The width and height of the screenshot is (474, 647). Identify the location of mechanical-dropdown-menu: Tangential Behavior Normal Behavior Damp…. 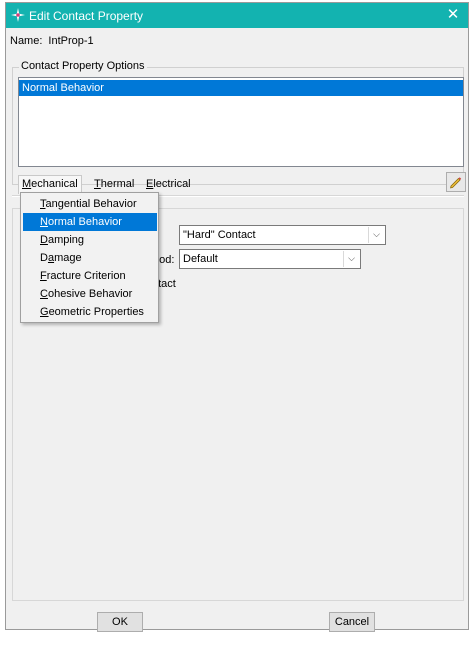
(89, 257).